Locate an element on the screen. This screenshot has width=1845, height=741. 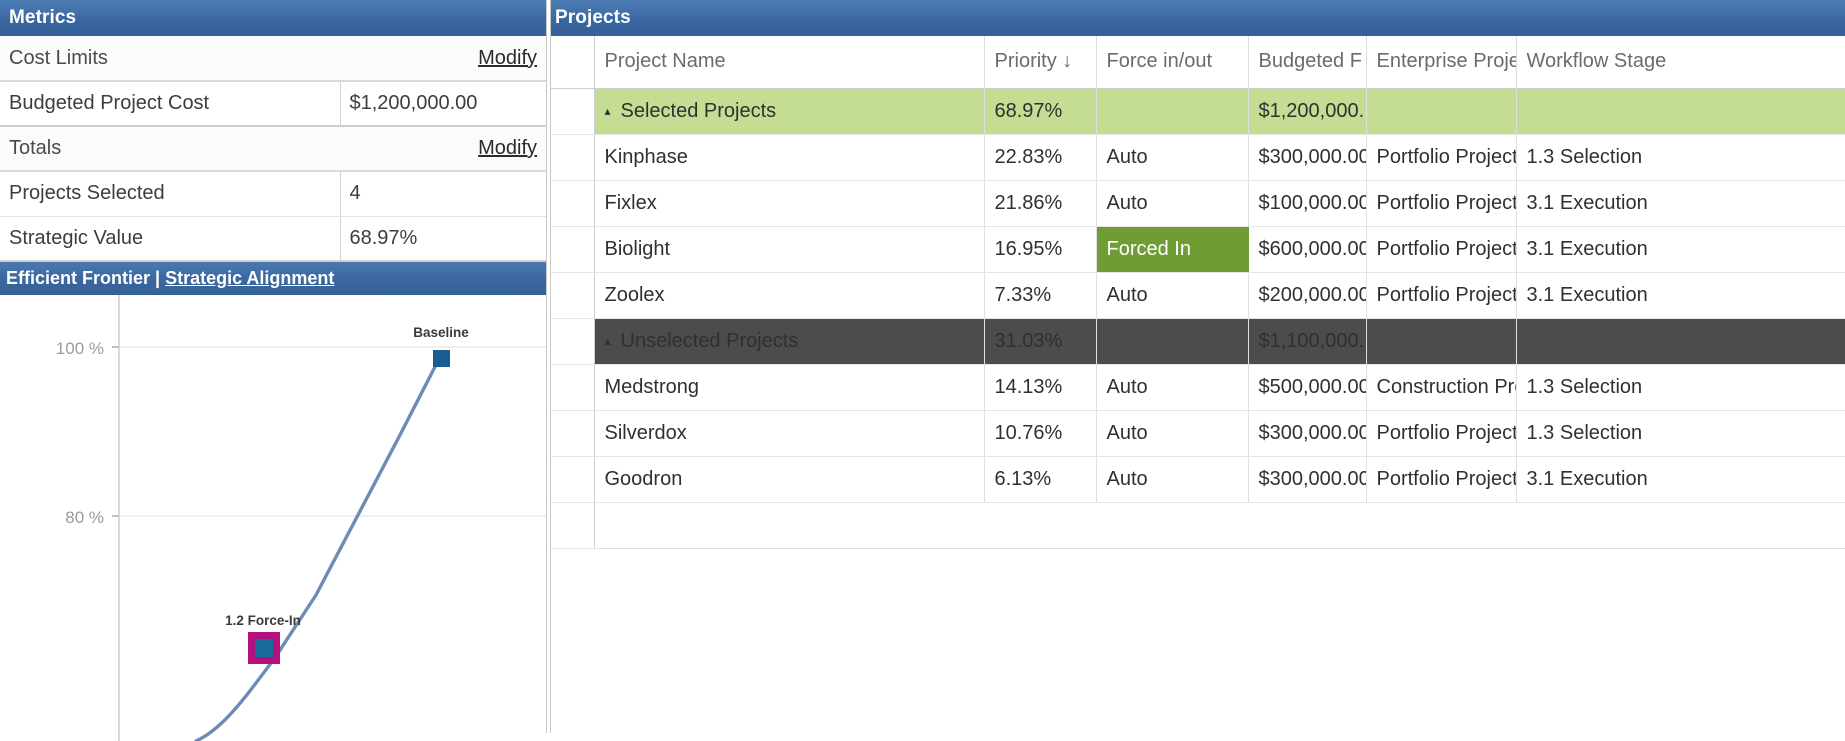
group-workflow-unselected is located at coordinates (1680, 341).